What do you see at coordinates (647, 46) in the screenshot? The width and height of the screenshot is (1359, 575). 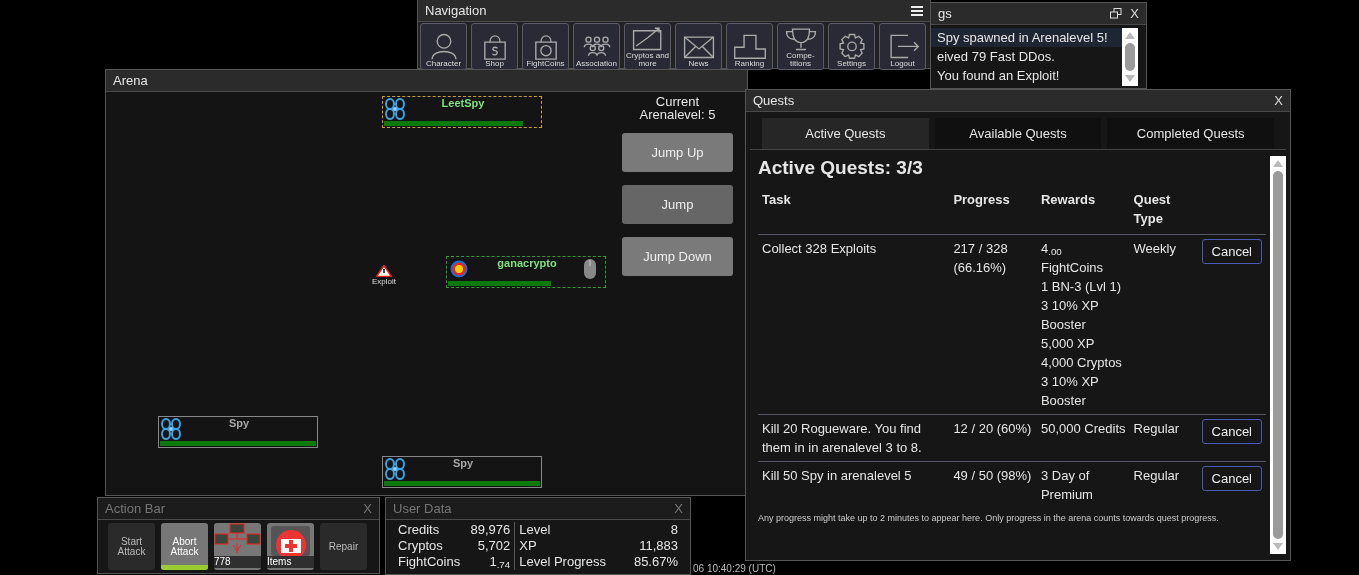 I see `nav-tile: Cryptos and more` at bounding box center [647, 46].